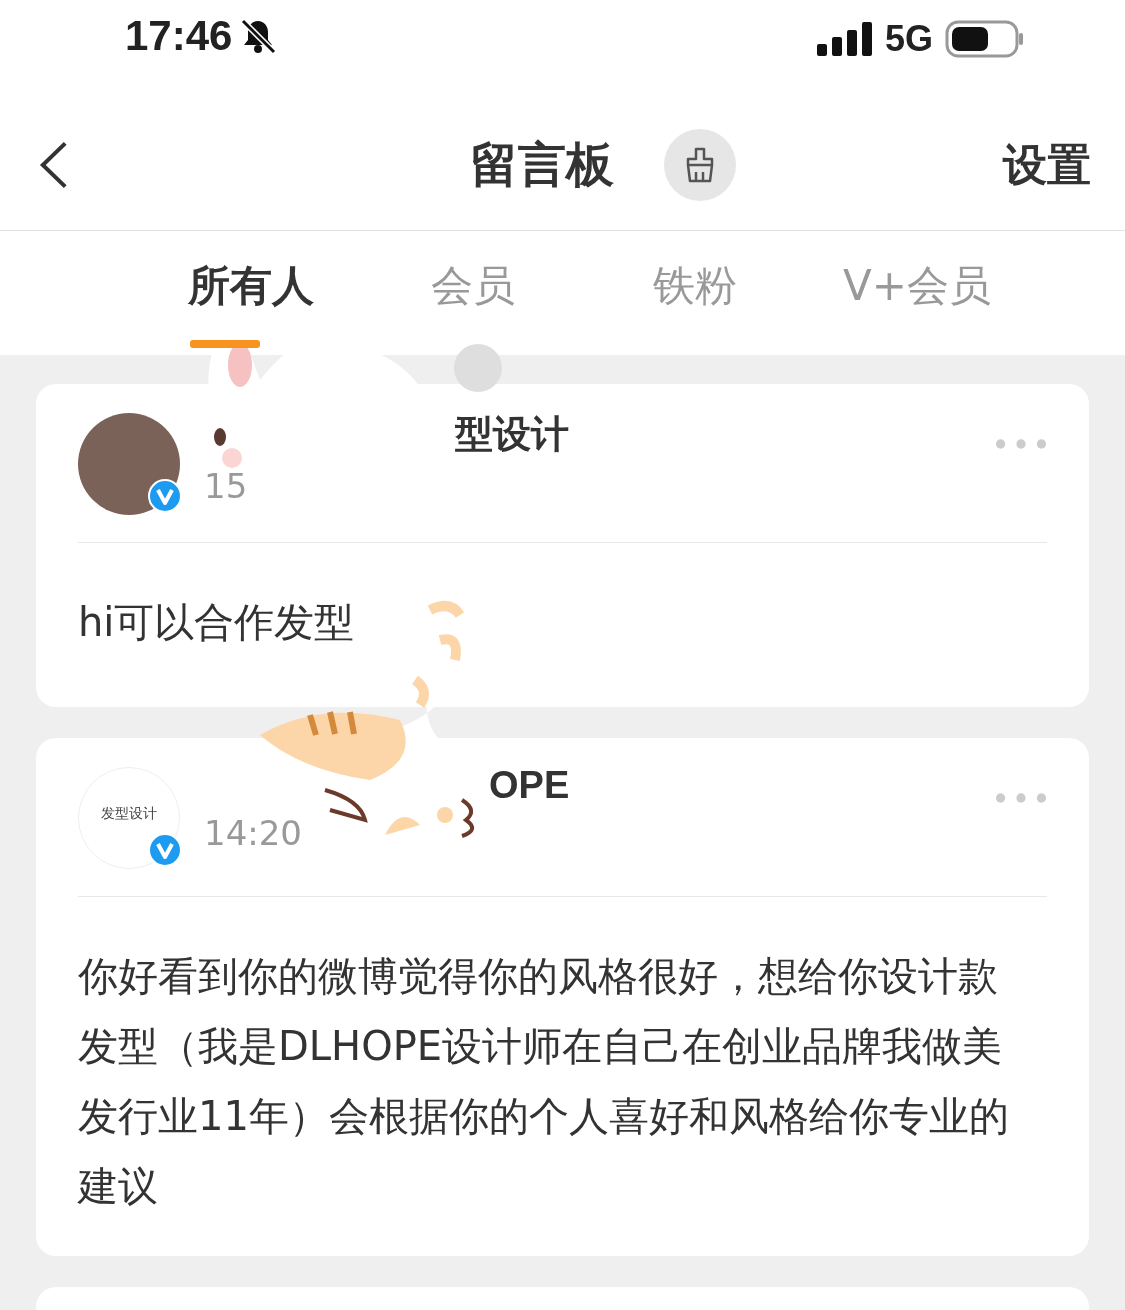  Describe the element at coordinates (226, 485) in the screenshot. I see `message-time: 15` at that location.